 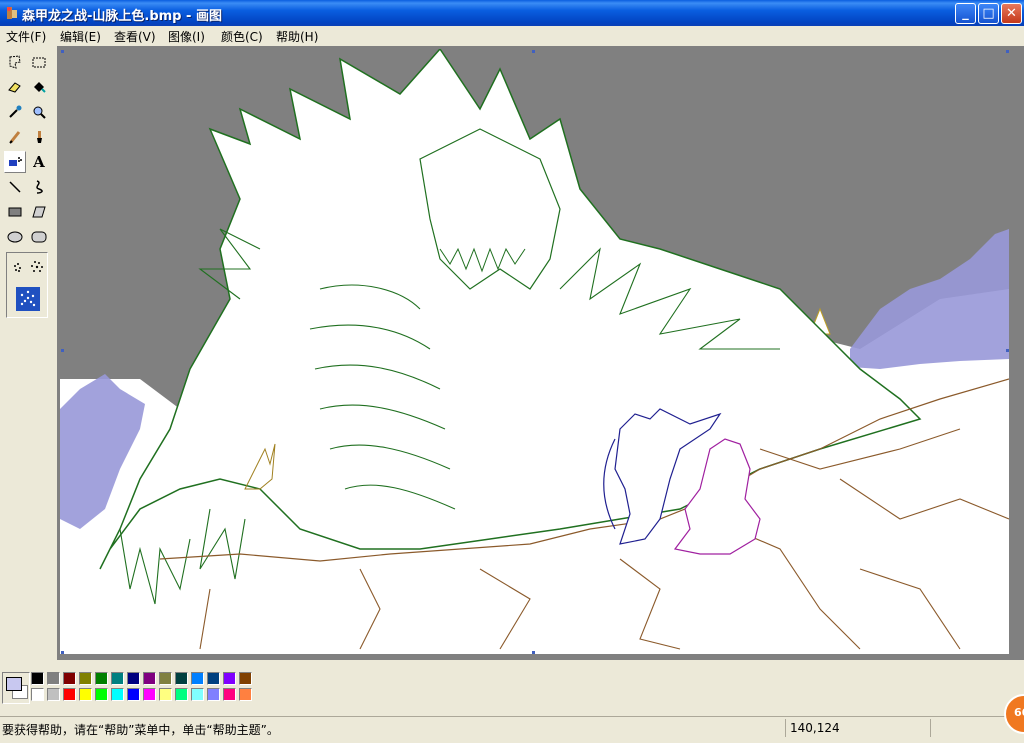 What do you see at coordinates (15, 112) in the screenshot?
I see `color-picker-icon` at bounding box center [15, 112].